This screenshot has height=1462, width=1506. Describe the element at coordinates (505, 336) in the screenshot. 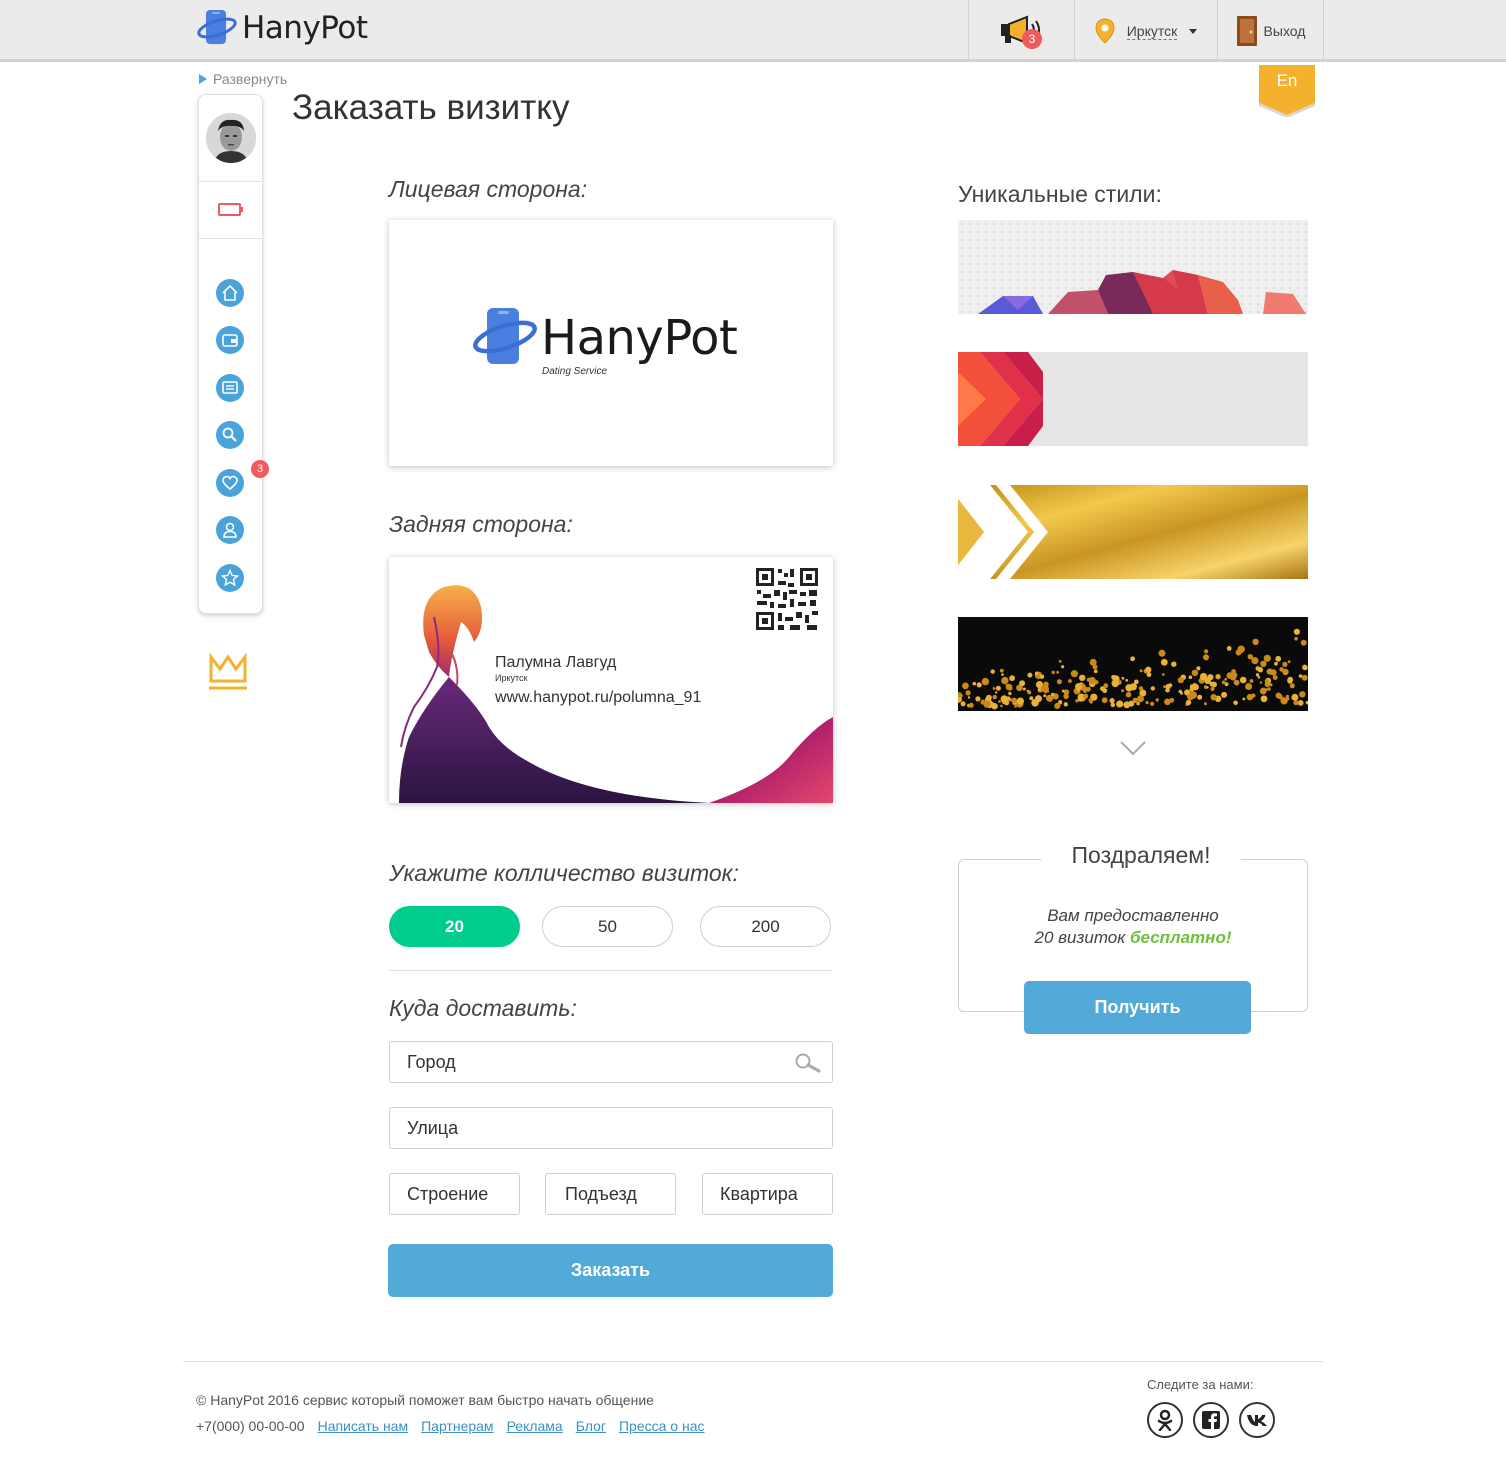

I see `phone-planet-icon` at that location.